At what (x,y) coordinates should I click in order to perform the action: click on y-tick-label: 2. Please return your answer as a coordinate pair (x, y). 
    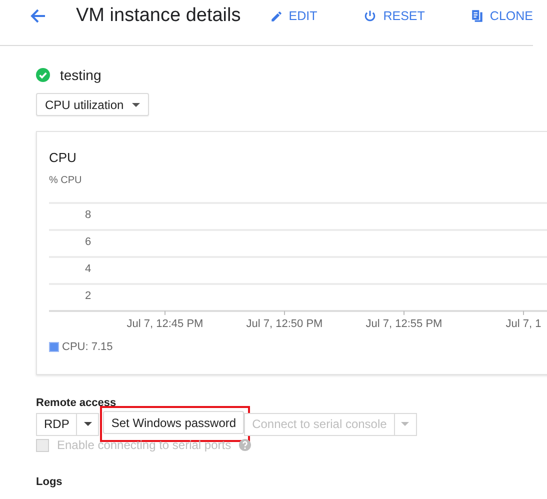
    Looking at the image, I should click on (88, 296).